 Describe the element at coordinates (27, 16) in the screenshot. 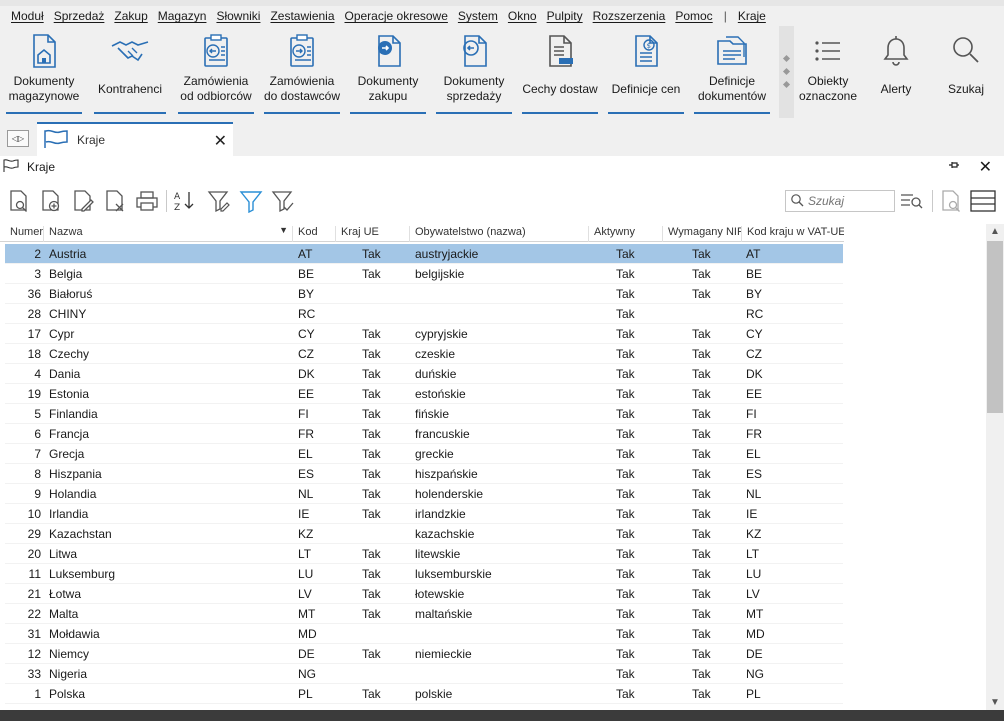

I see `menu-item: Moduł` at that location.